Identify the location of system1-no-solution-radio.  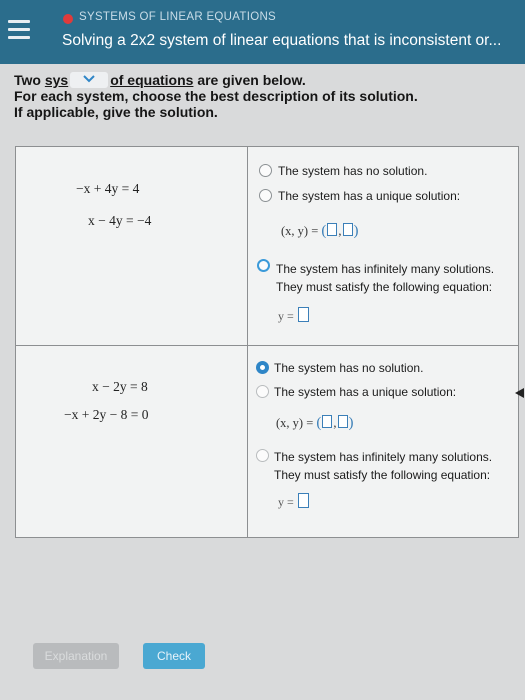
(265, 170).